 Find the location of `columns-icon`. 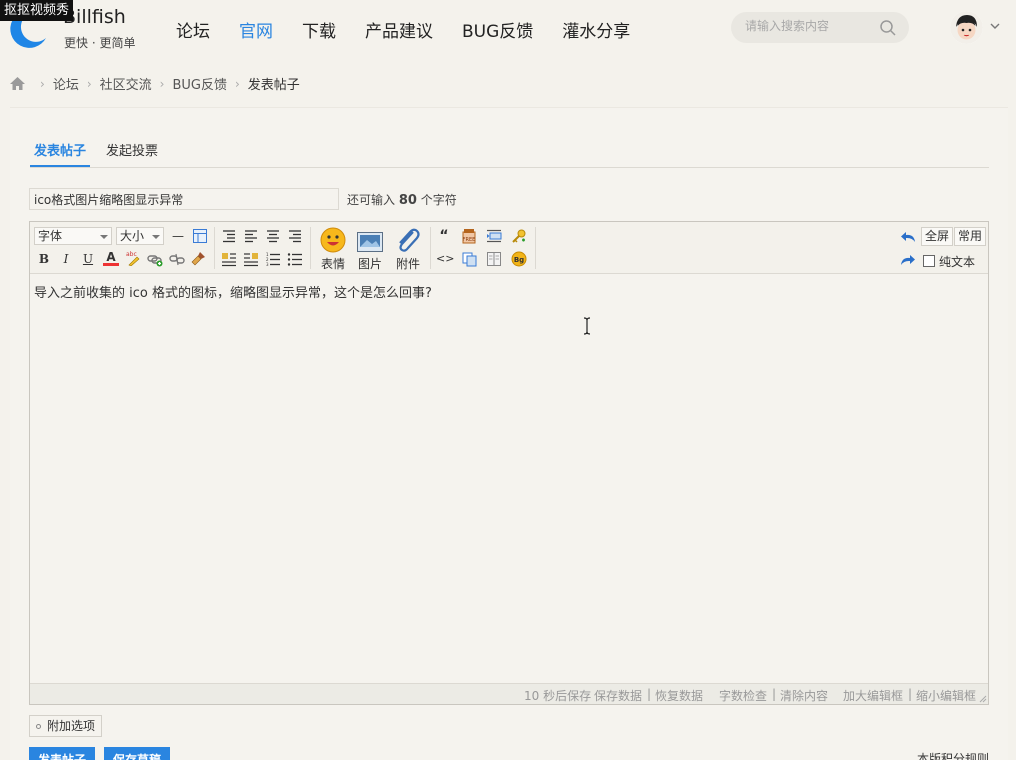

columns-icon is located at coordinates (494, 259).